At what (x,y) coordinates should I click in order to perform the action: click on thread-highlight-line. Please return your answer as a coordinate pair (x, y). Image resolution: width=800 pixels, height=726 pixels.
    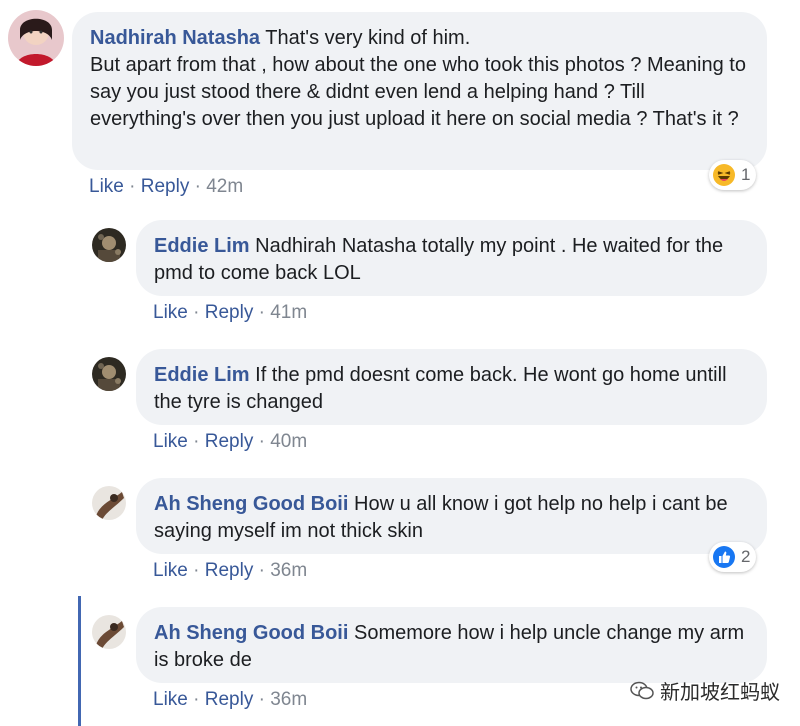
    Looking at the image, I should click on (79, 661).